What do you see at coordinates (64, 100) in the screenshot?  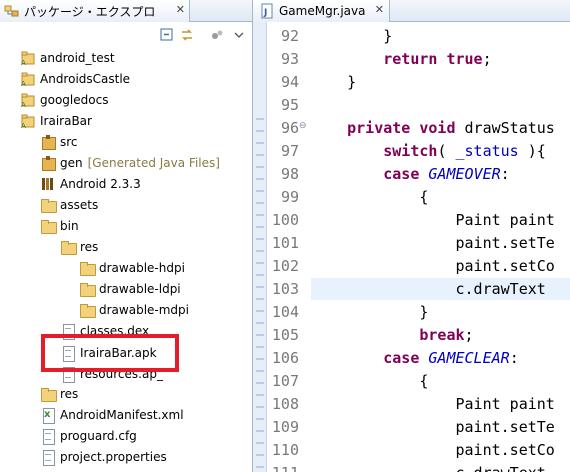 I see `tree-item-project: A googledocs` at bounding box center [64, 100].